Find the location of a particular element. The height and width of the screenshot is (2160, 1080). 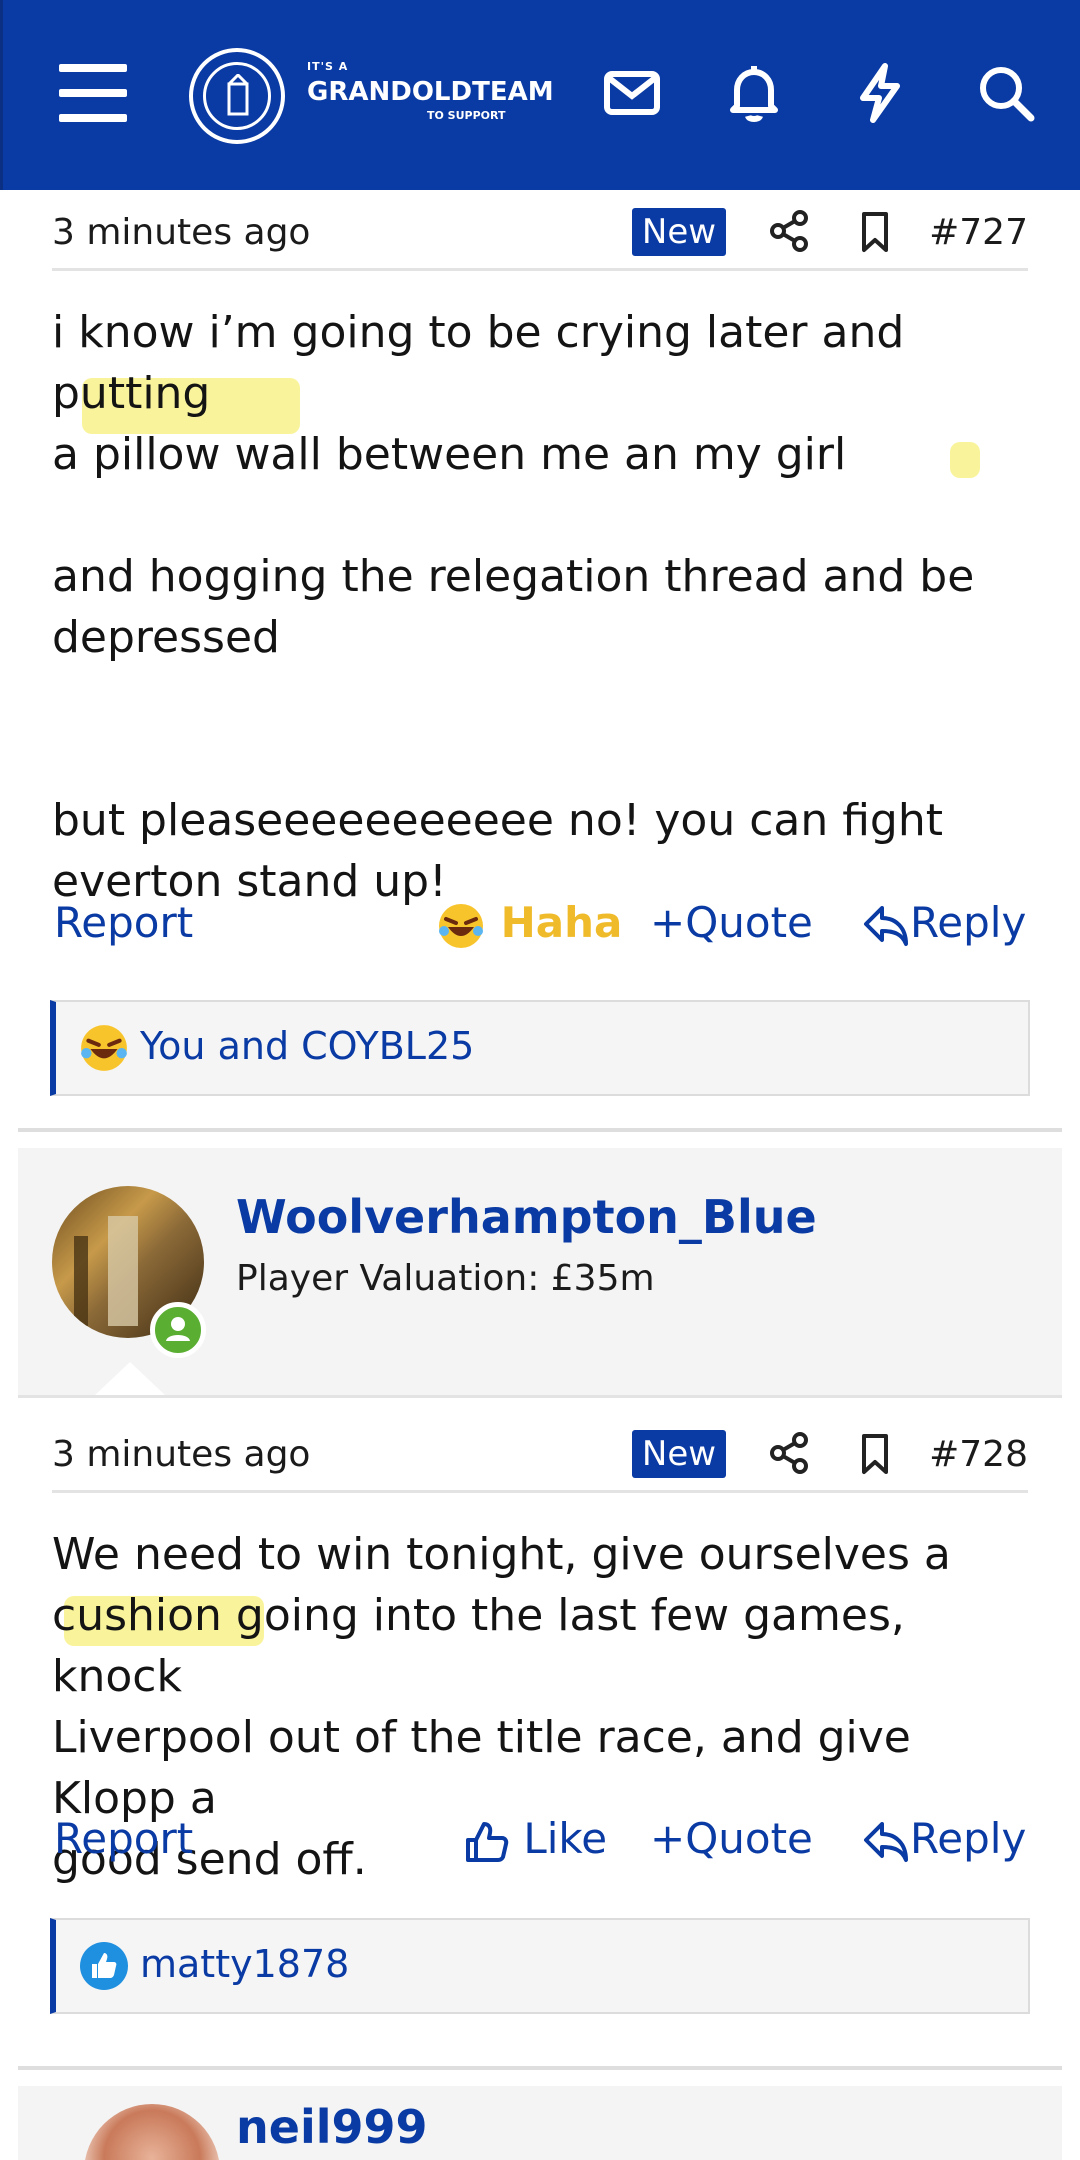

top-navigation-bar: IT'S A GRANDOLDTEAM TO SUPPORT is located at coordinates (540, 95).